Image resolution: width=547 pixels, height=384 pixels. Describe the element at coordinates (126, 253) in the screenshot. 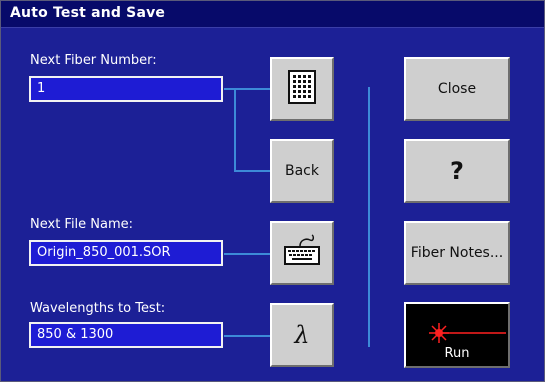

I see `file-name-field: Origin_850_001.SOR` at that location.